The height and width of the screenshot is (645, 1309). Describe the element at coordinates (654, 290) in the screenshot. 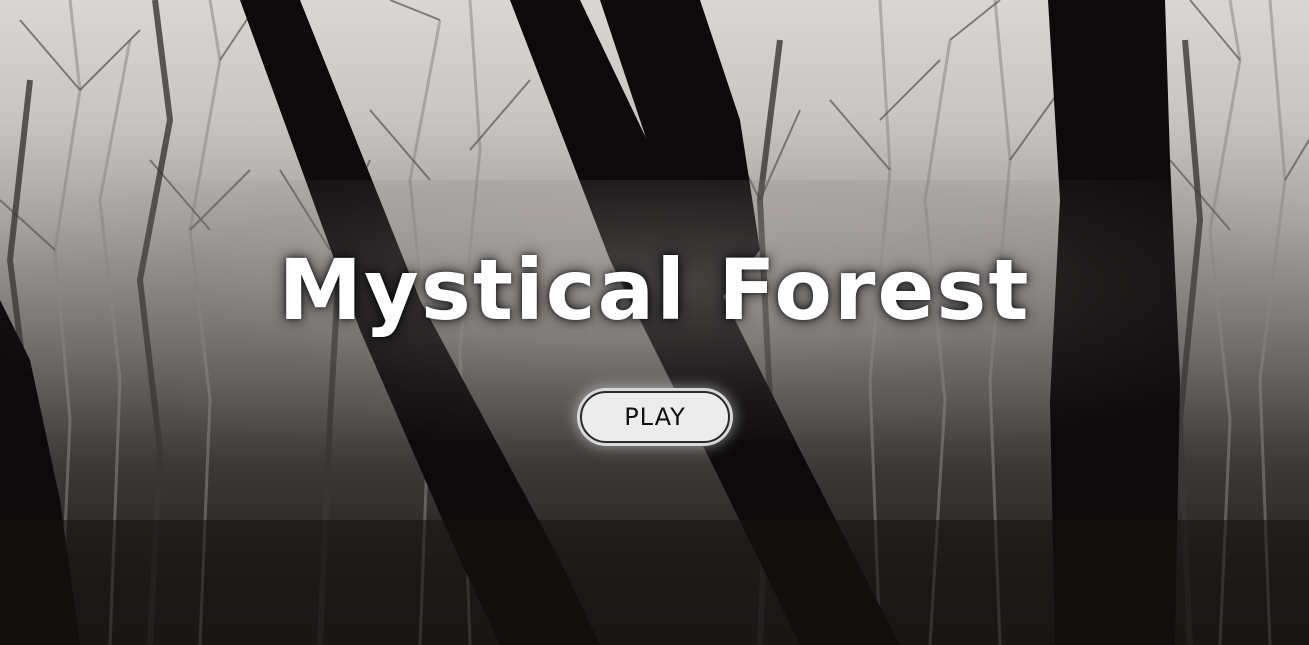

I see `game-title: Mystical Forest` at that location.